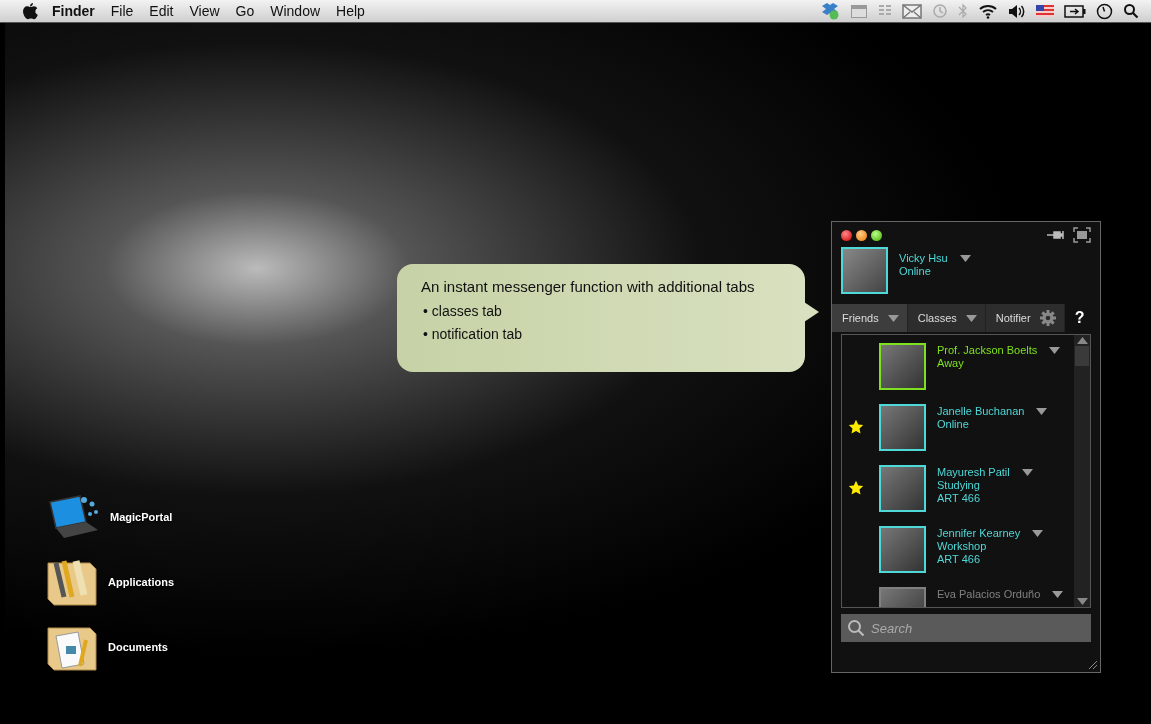 The height and width of the screenshot is (724, 1151). What do you see at coordinates (72, 582) in the screenshot?
I see `folder-pencil-icon` at bounding box center [72, 582].